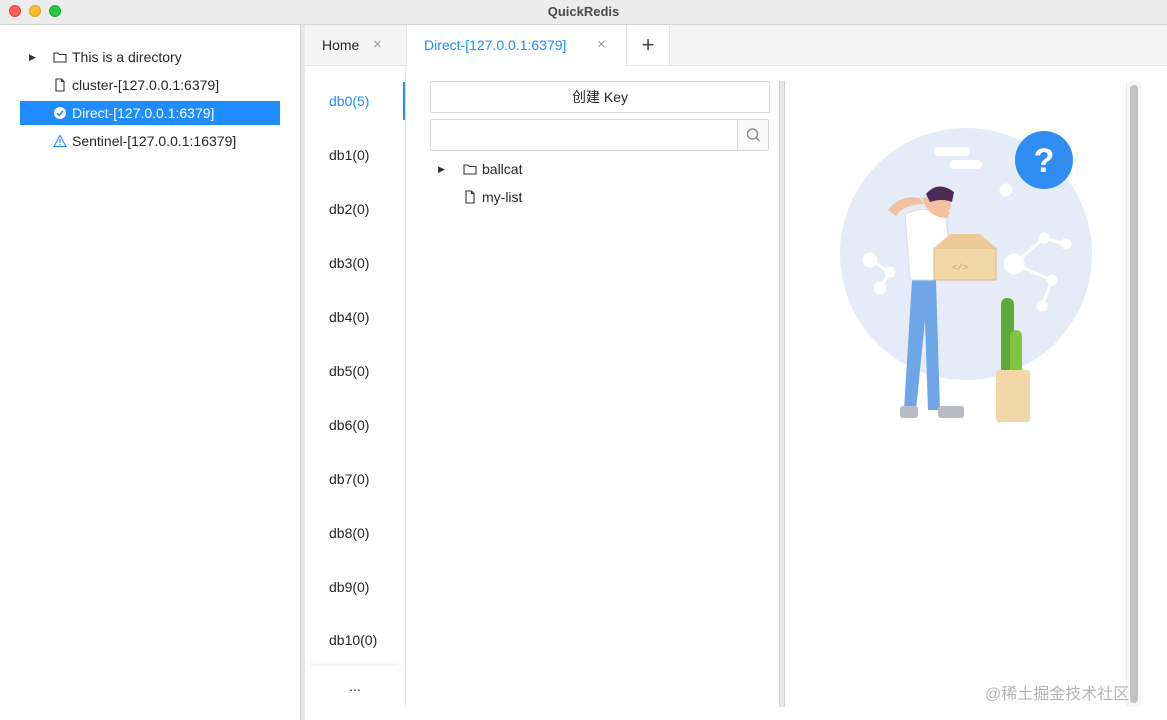 The image size is (1167, 720). What do you see at coordinates (349, 425) in the screenshot?
I see `db-item-6: db6(0)` at bounding box center [349, 425].